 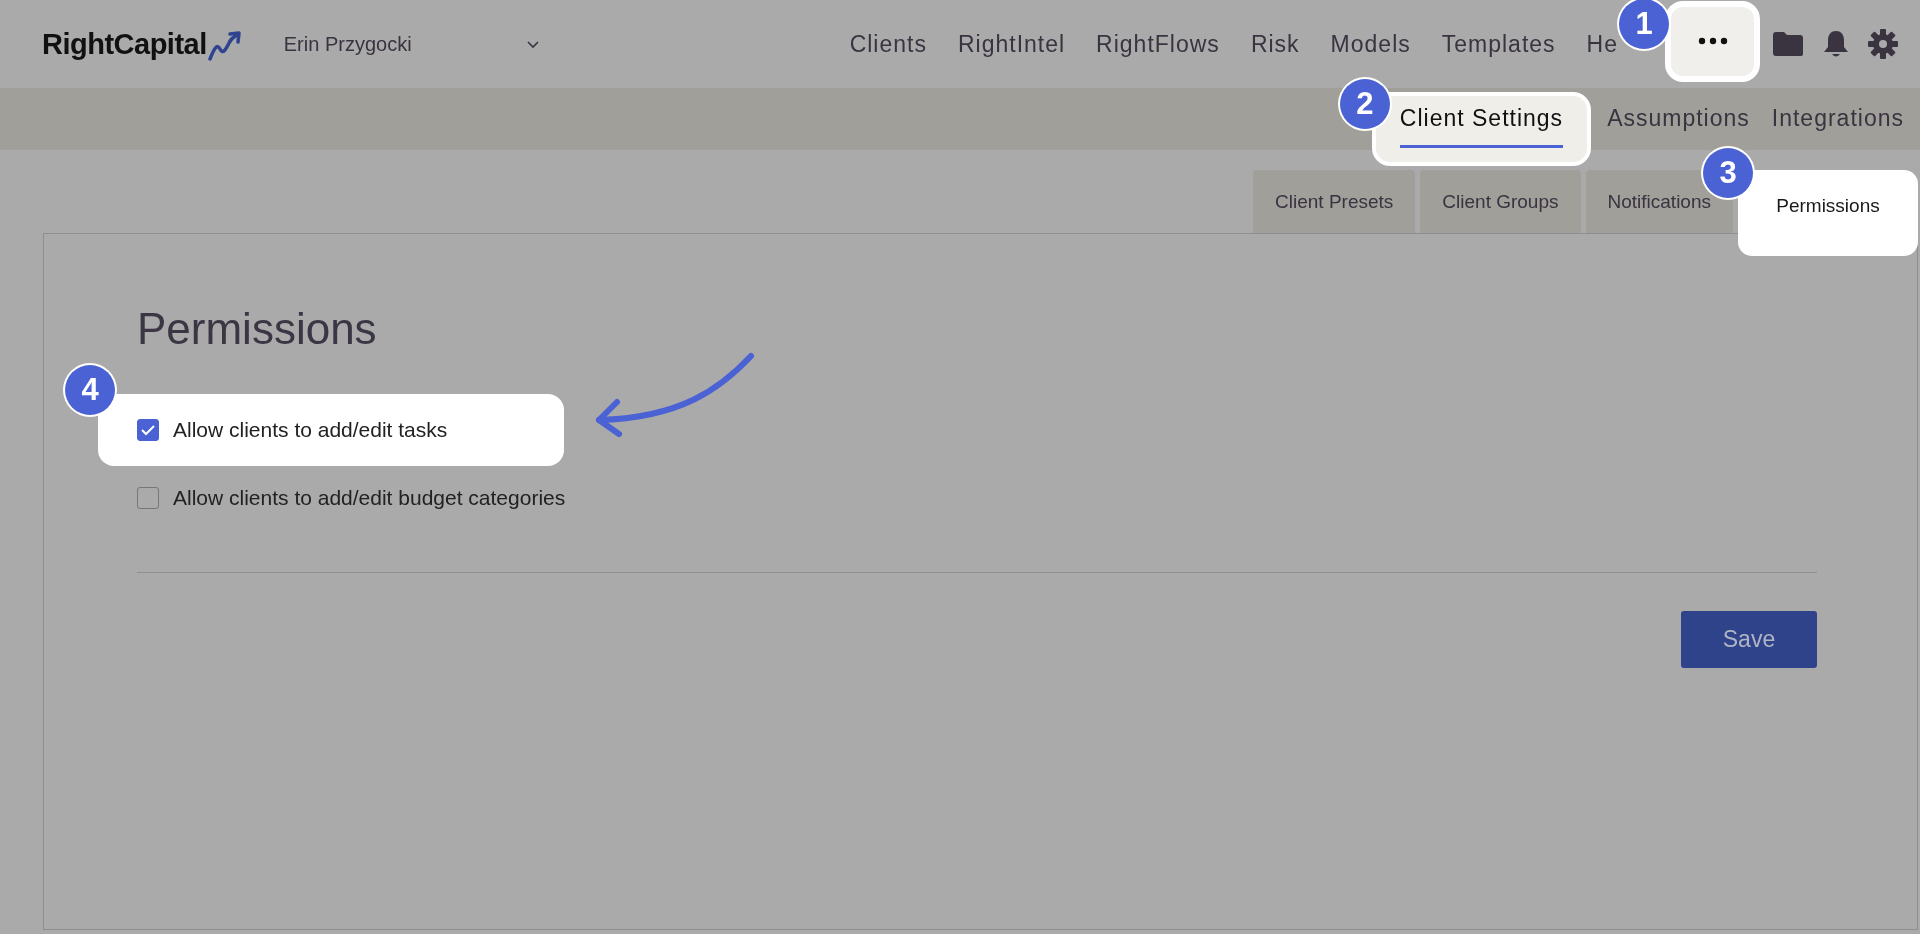 What do you see at coordinates (1712, 41) in the screenshot?
I see `more-icon` at bounding box center [1712, 41].